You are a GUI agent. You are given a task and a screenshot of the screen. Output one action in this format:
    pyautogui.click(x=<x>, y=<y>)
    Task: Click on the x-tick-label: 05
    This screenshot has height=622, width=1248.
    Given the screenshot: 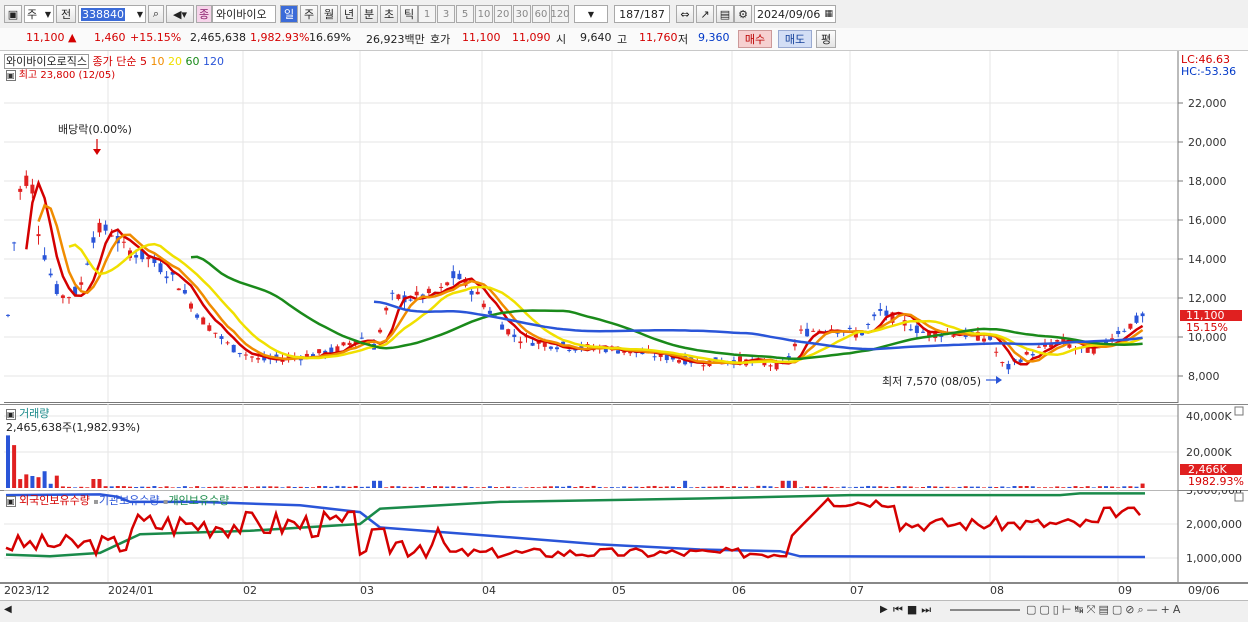 What is the action you would take?
    pyautogui.click(x=619, y=590)
    